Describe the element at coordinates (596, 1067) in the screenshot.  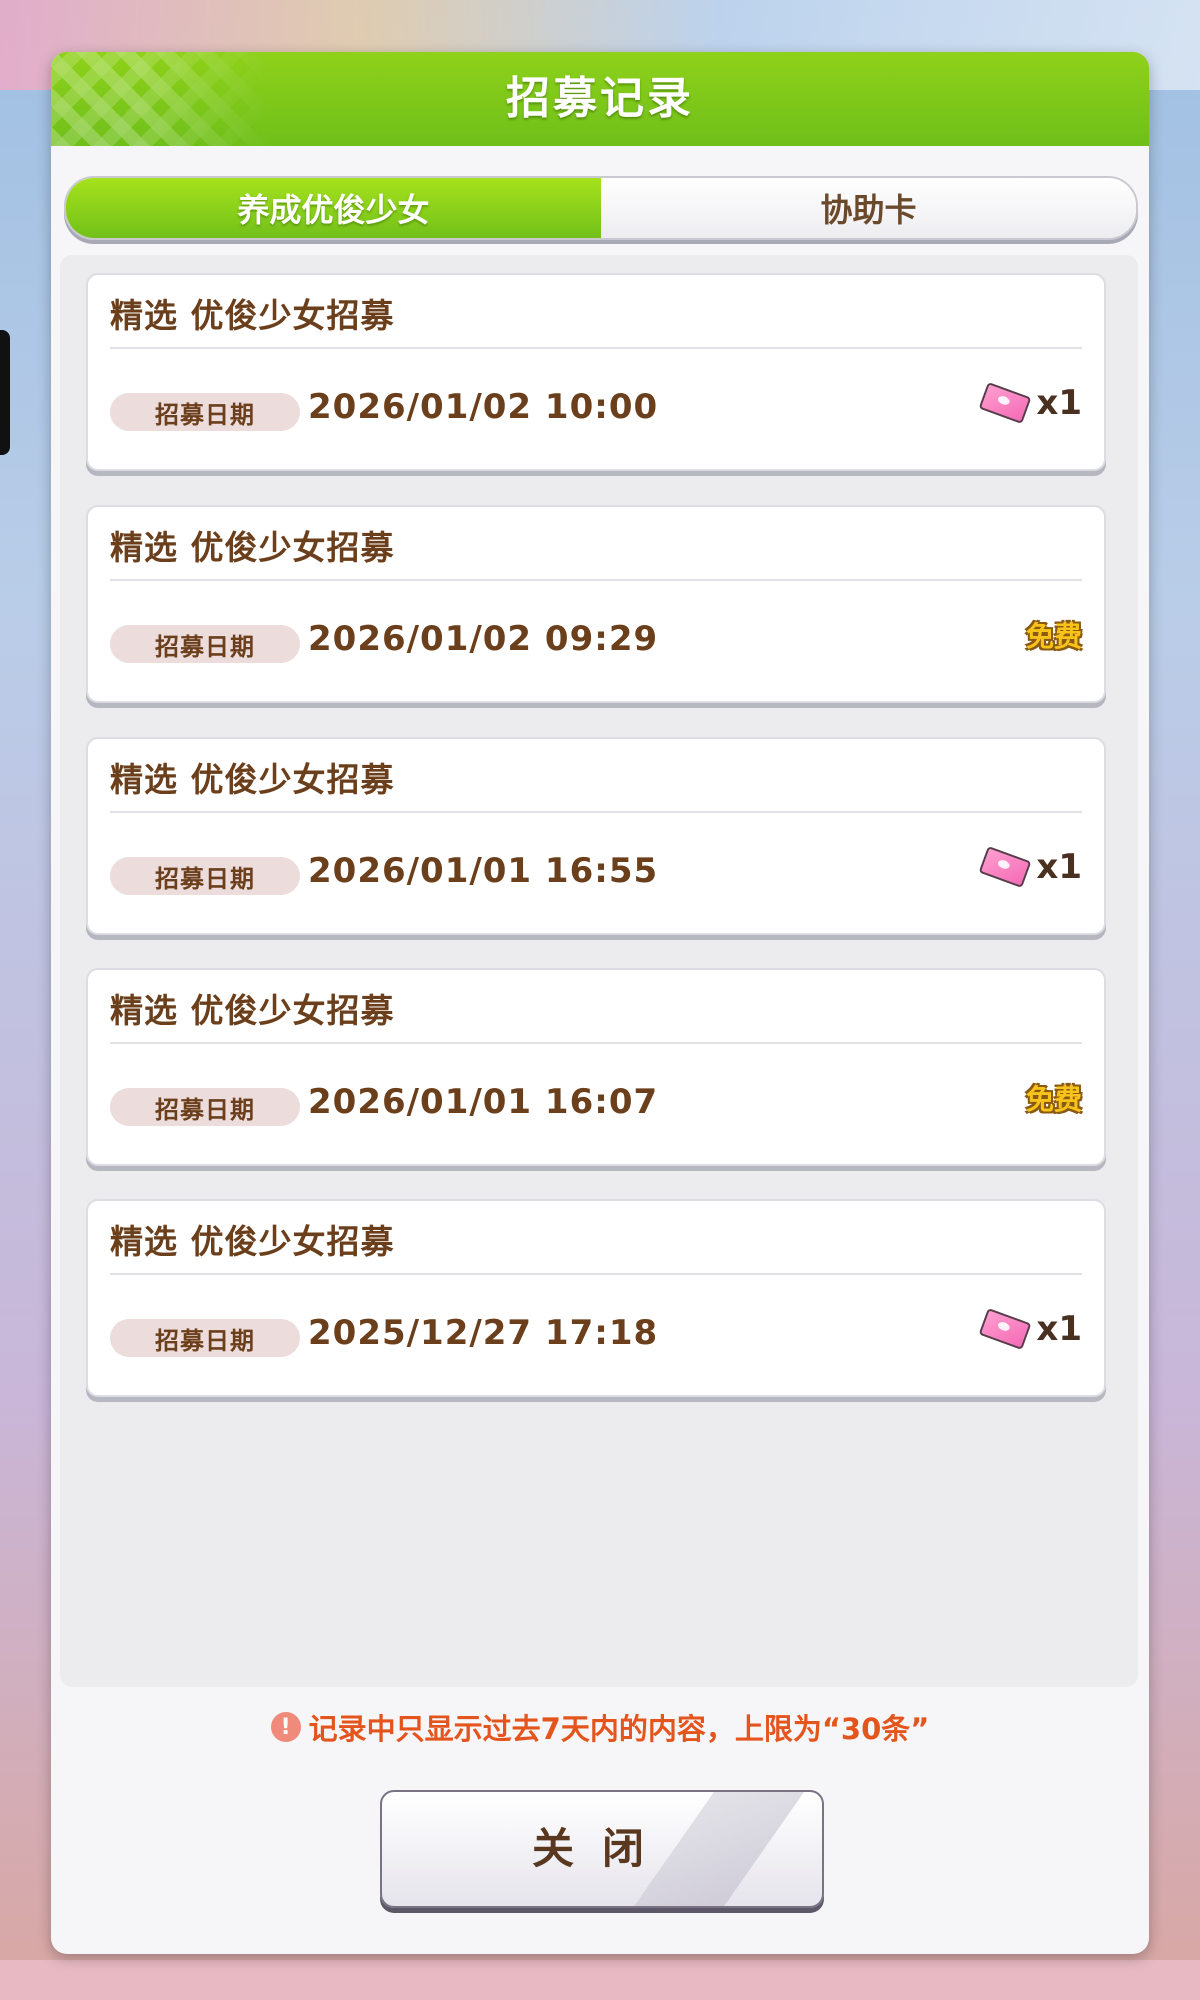
I see `record-card: 精选 优俊少女招募 招募日期 2026/01/01 16:07 免费` at that location.